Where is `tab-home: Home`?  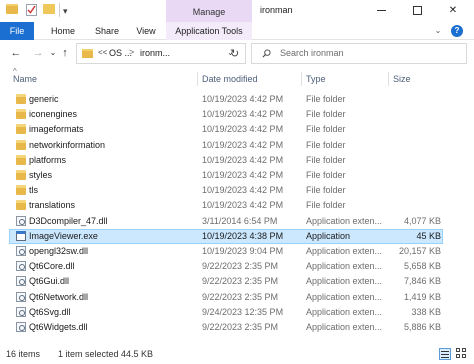
tab-home: Home is located at coordinates (63, 31).